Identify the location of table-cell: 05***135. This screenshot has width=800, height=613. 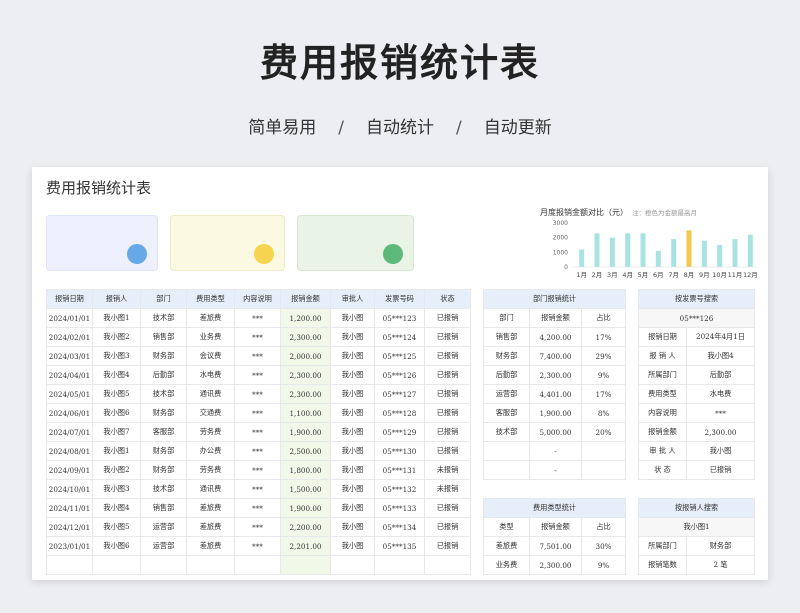
(399, 546).